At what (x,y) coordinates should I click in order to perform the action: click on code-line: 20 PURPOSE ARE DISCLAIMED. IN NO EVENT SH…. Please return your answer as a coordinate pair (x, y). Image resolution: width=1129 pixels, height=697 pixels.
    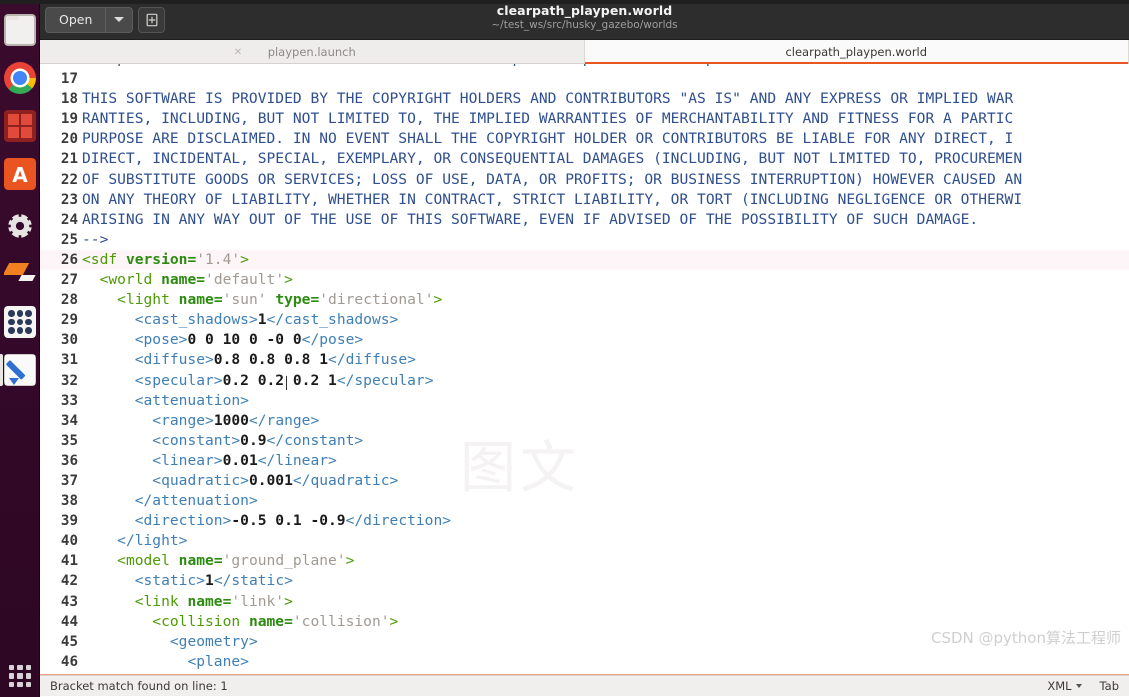
    Looking at the image, I should click on (584, 139).